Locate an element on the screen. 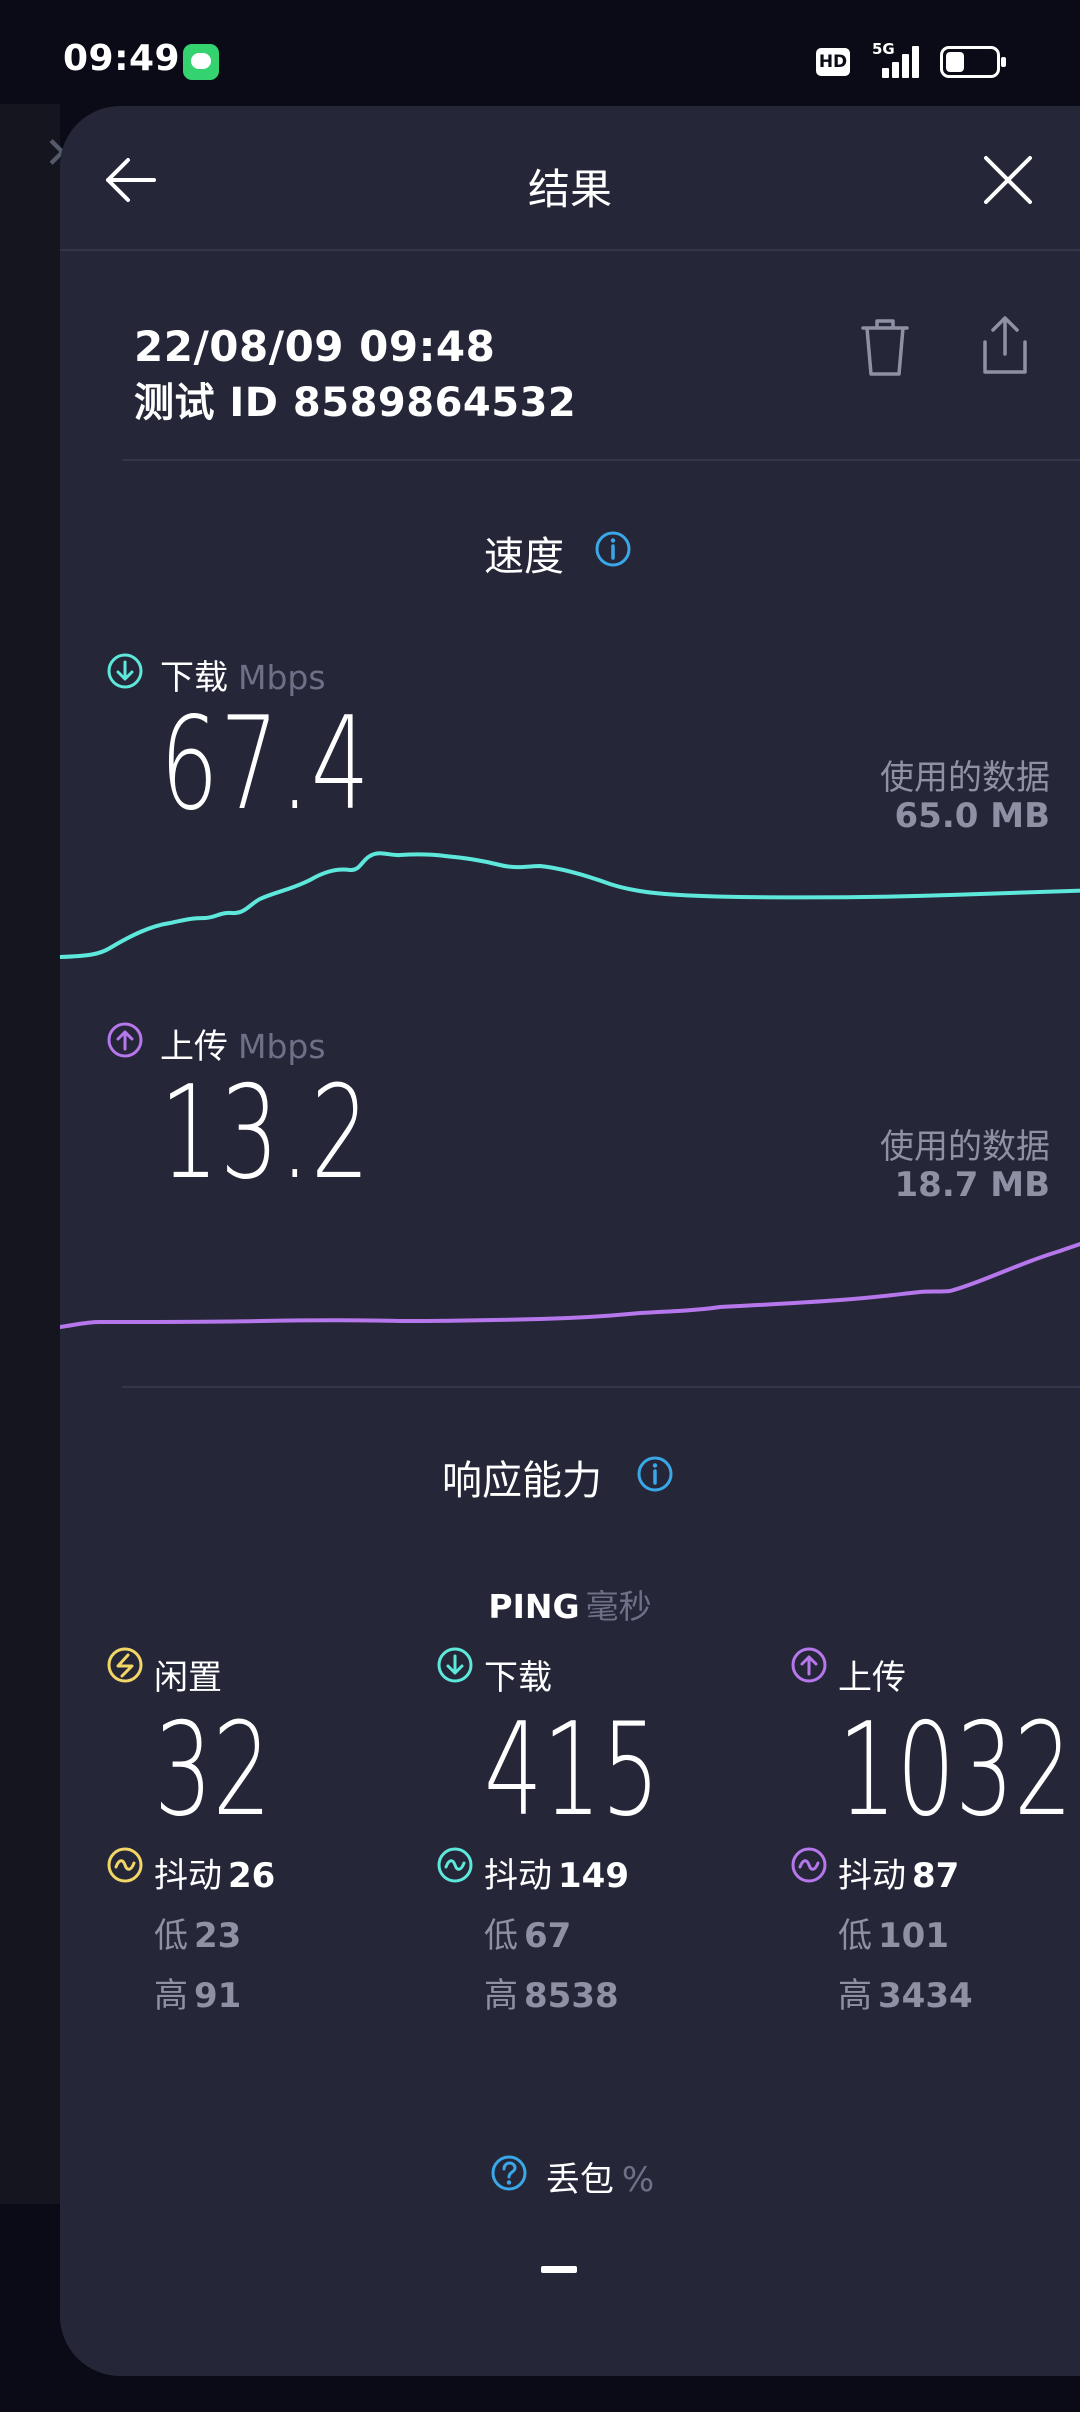 The image size is (1080, 2412). upload-jitter-value: 87 is located at coordinates (936, 1876).